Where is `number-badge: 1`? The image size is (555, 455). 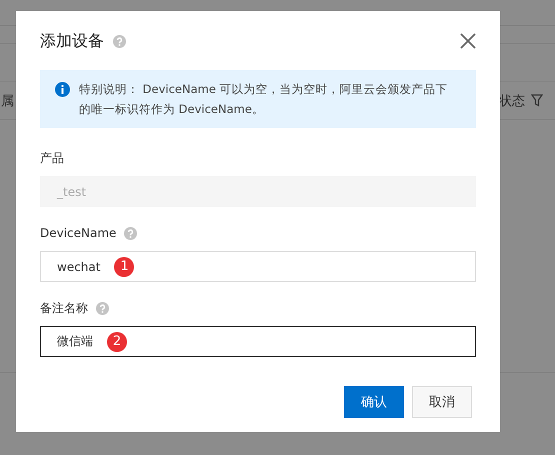
number-badge: 1 is located at coordinates (124, 266).